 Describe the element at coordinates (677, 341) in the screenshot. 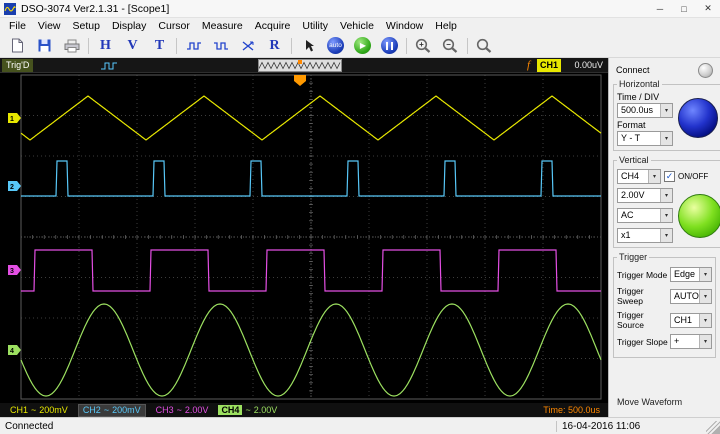

I see `trigger-slope-value: +` at that location.